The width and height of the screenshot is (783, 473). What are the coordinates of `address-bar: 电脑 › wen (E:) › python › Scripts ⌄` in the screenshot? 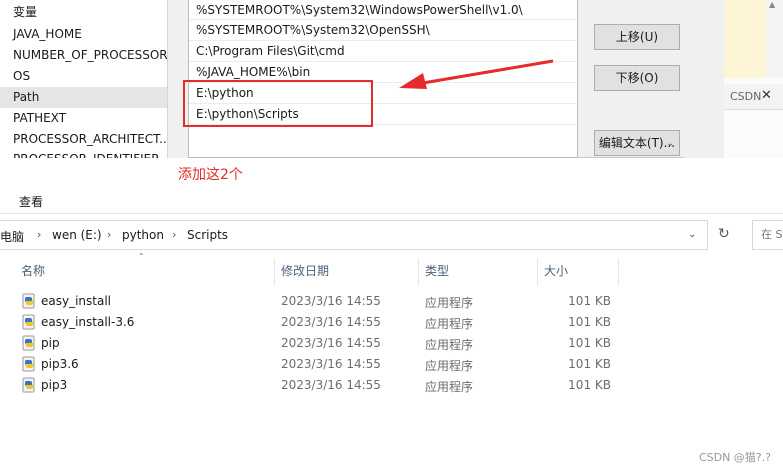 It's located at (354, 235).